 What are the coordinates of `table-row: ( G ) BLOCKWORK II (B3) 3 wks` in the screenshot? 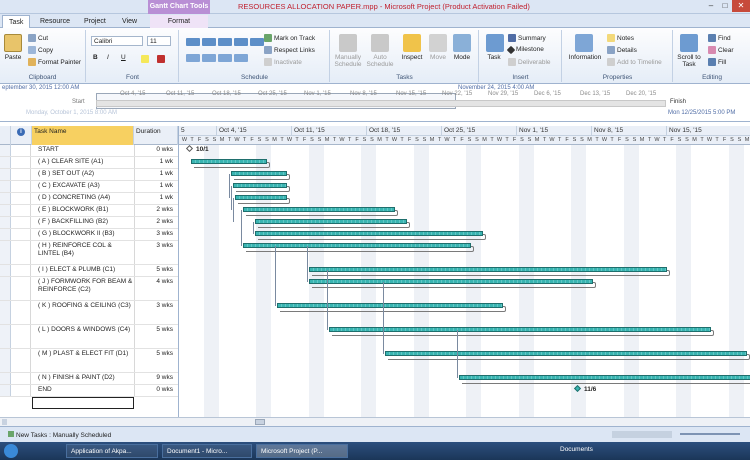 It's located at (89, 235).